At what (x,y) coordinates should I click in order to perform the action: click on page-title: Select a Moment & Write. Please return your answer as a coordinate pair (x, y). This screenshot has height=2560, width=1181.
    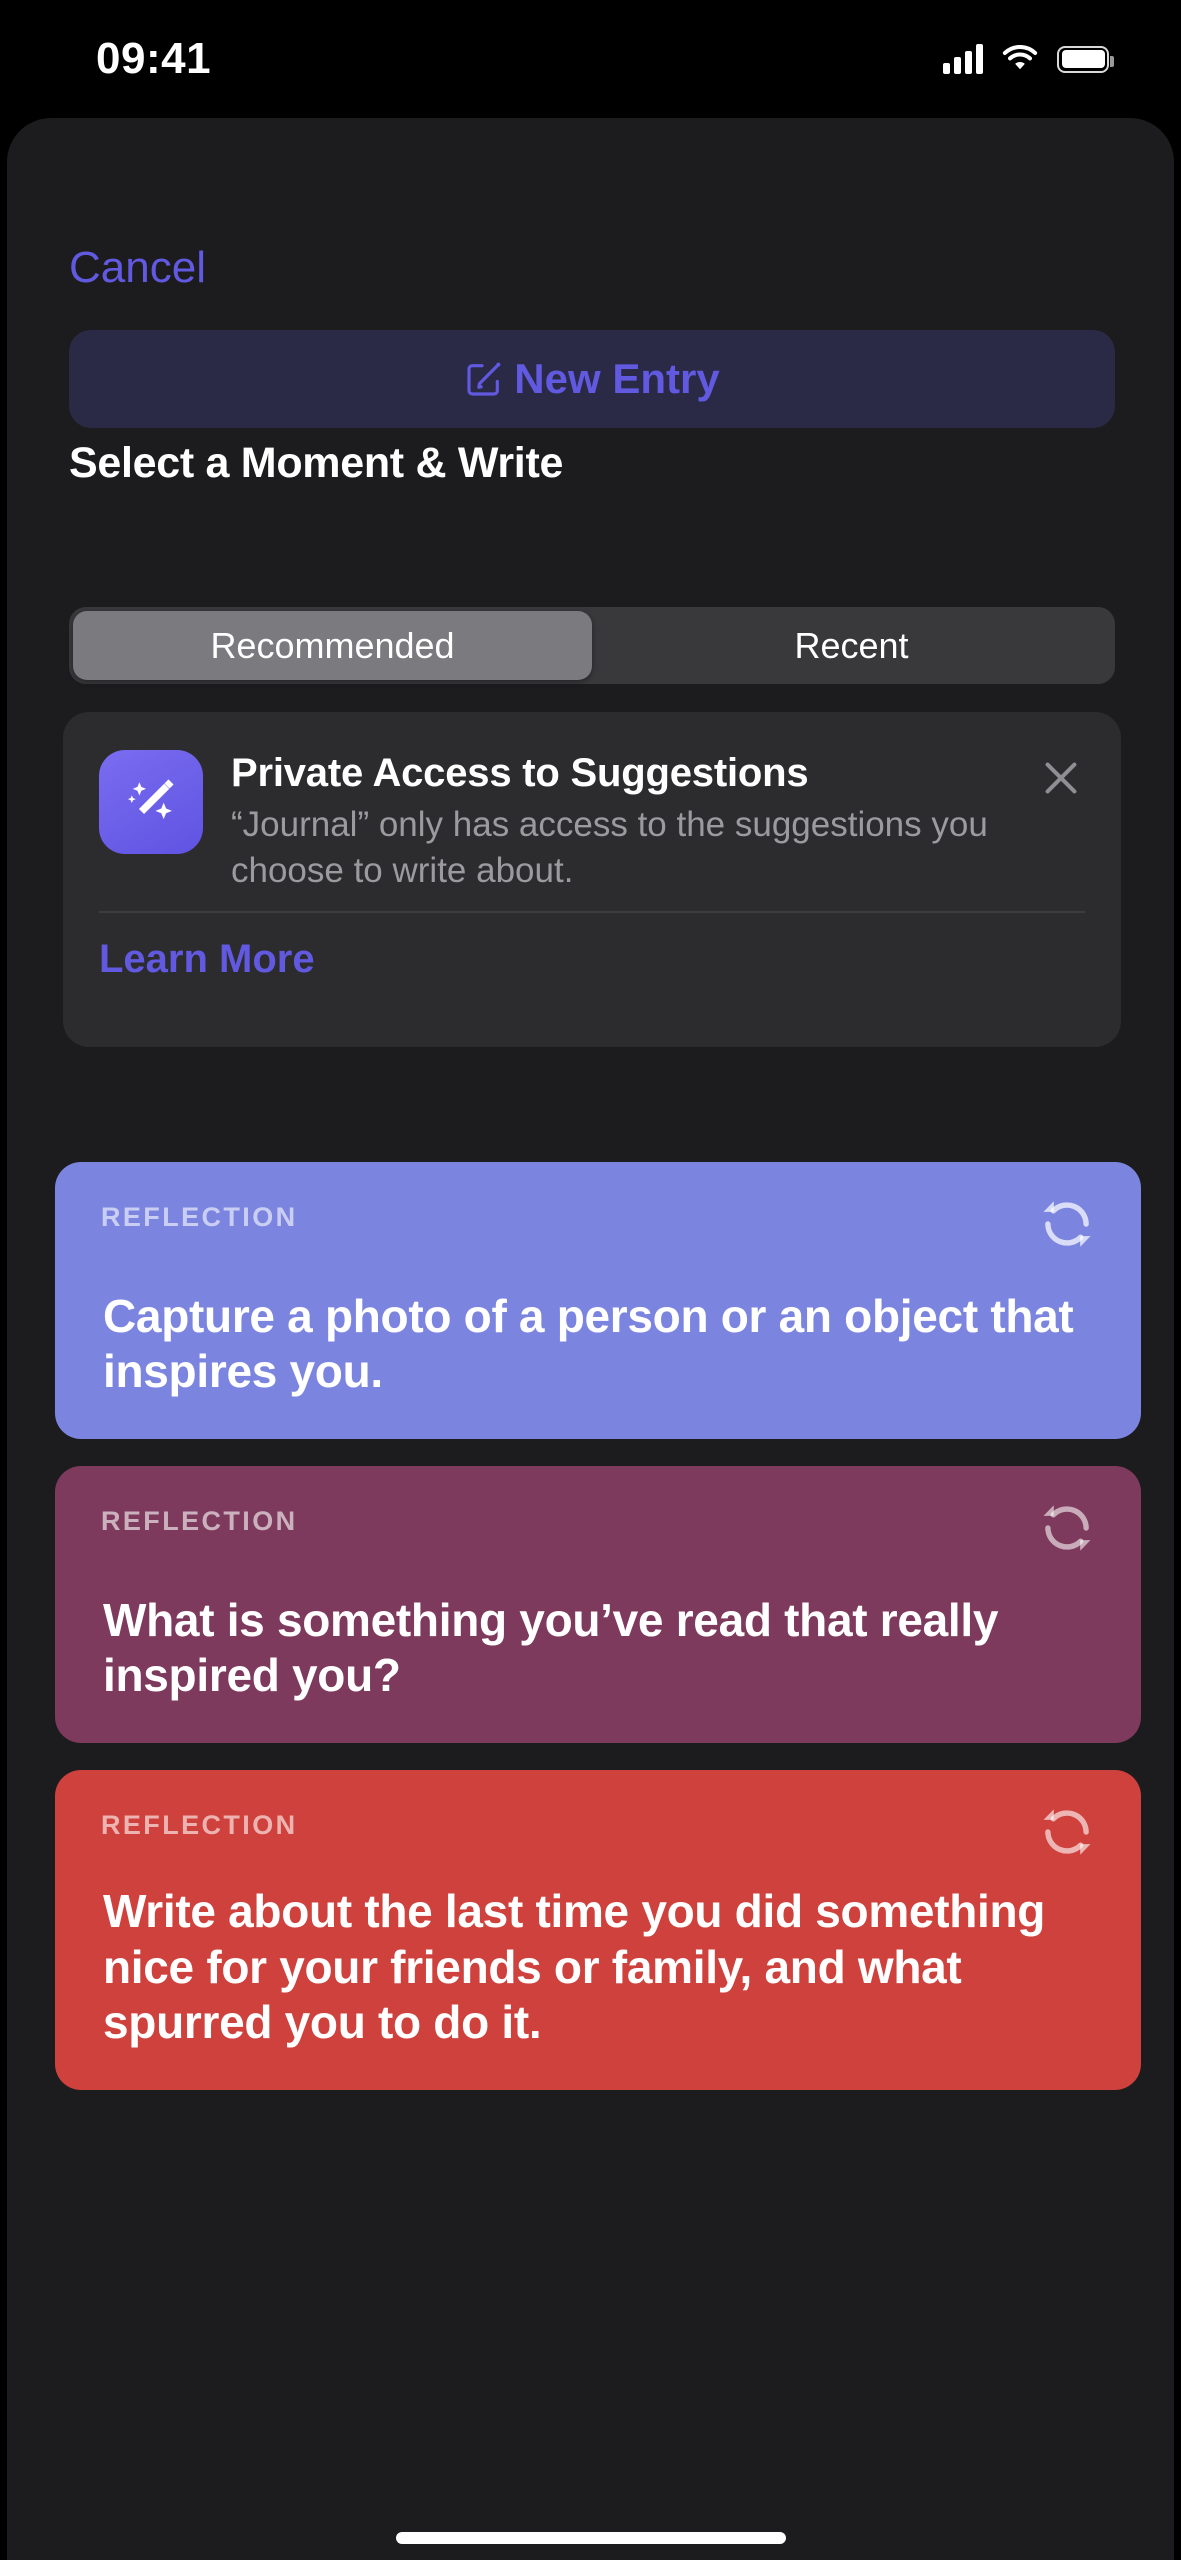
    Looking at the image, I should click on (316, 463).